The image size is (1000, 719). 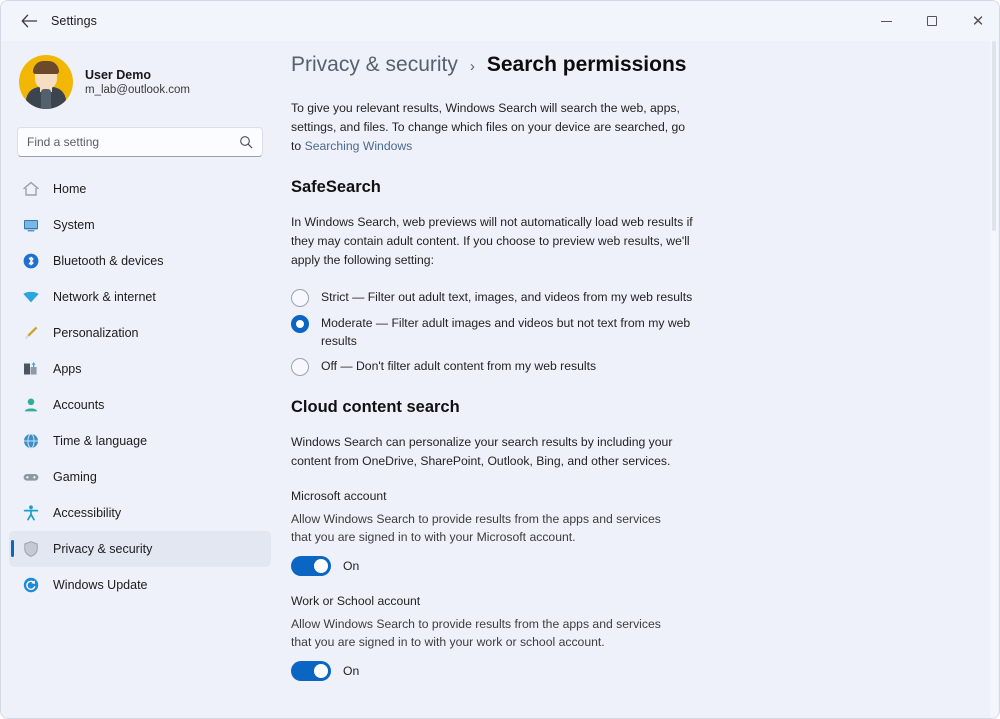 What do you see at coordinates (31, 549) in the screenshot?
I see `shield-icon` at bounding box center [31, 549].